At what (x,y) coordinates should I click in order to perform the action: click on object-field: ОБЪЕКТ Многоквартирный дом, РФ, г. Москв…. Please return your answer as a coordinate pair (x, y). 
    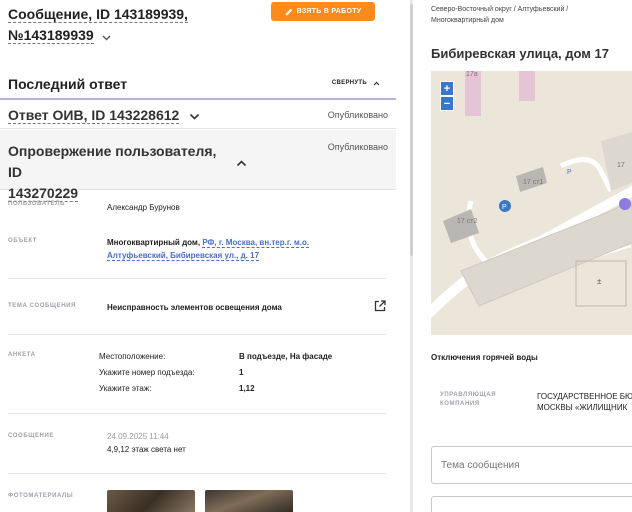
    Looking at the image, I should click on (197, 250).